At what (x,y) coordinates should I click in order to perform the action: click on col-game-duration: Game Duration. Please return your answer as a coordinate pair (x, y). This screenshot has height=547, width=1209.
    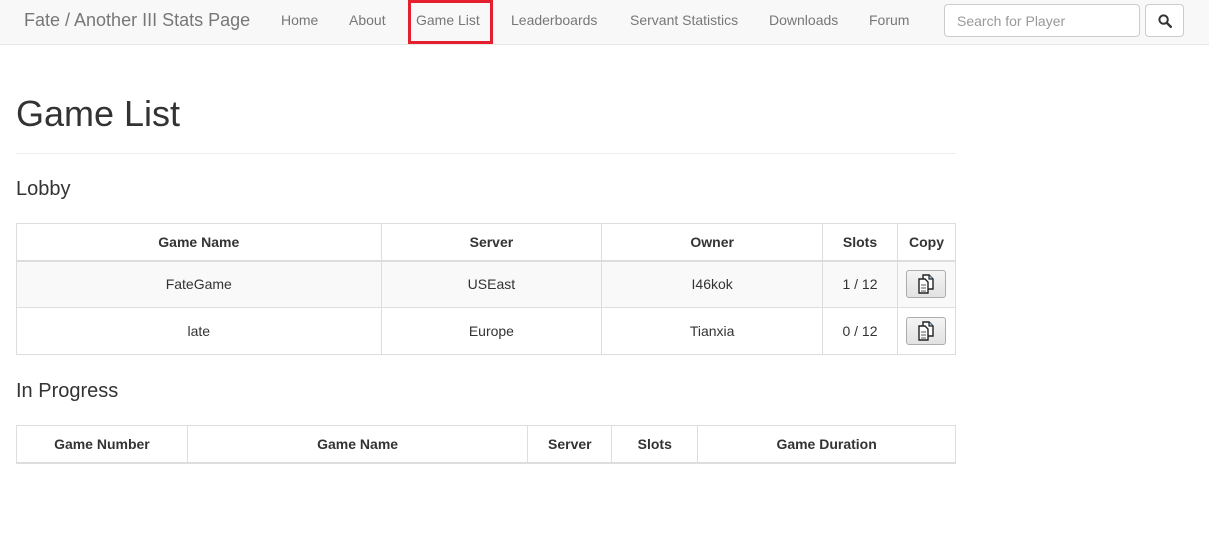
    Looking at the image, I should click on (826, 444).